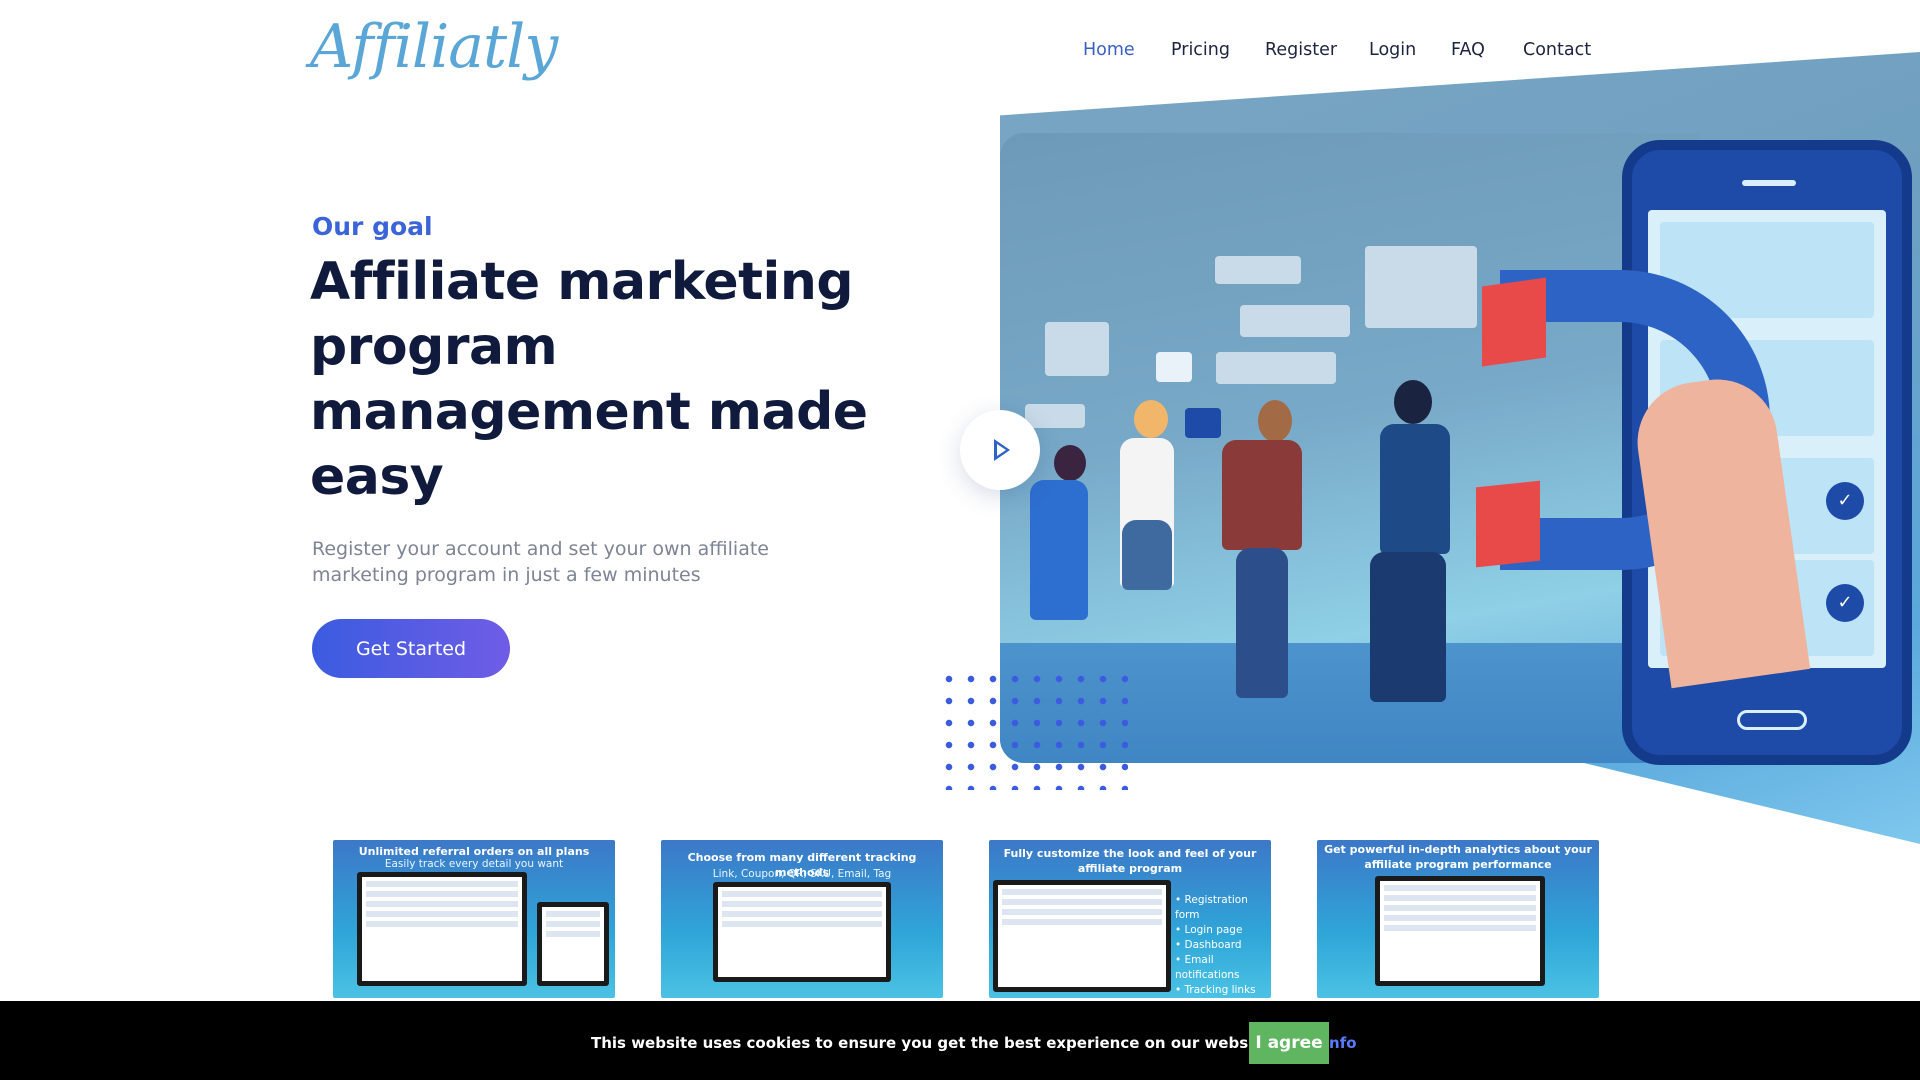 This screenshot has height=1080, width=1920. Describe the element at coordinates (372, 226) in the screenshot. I see `hero-eyebrow: Our goal` at that location.